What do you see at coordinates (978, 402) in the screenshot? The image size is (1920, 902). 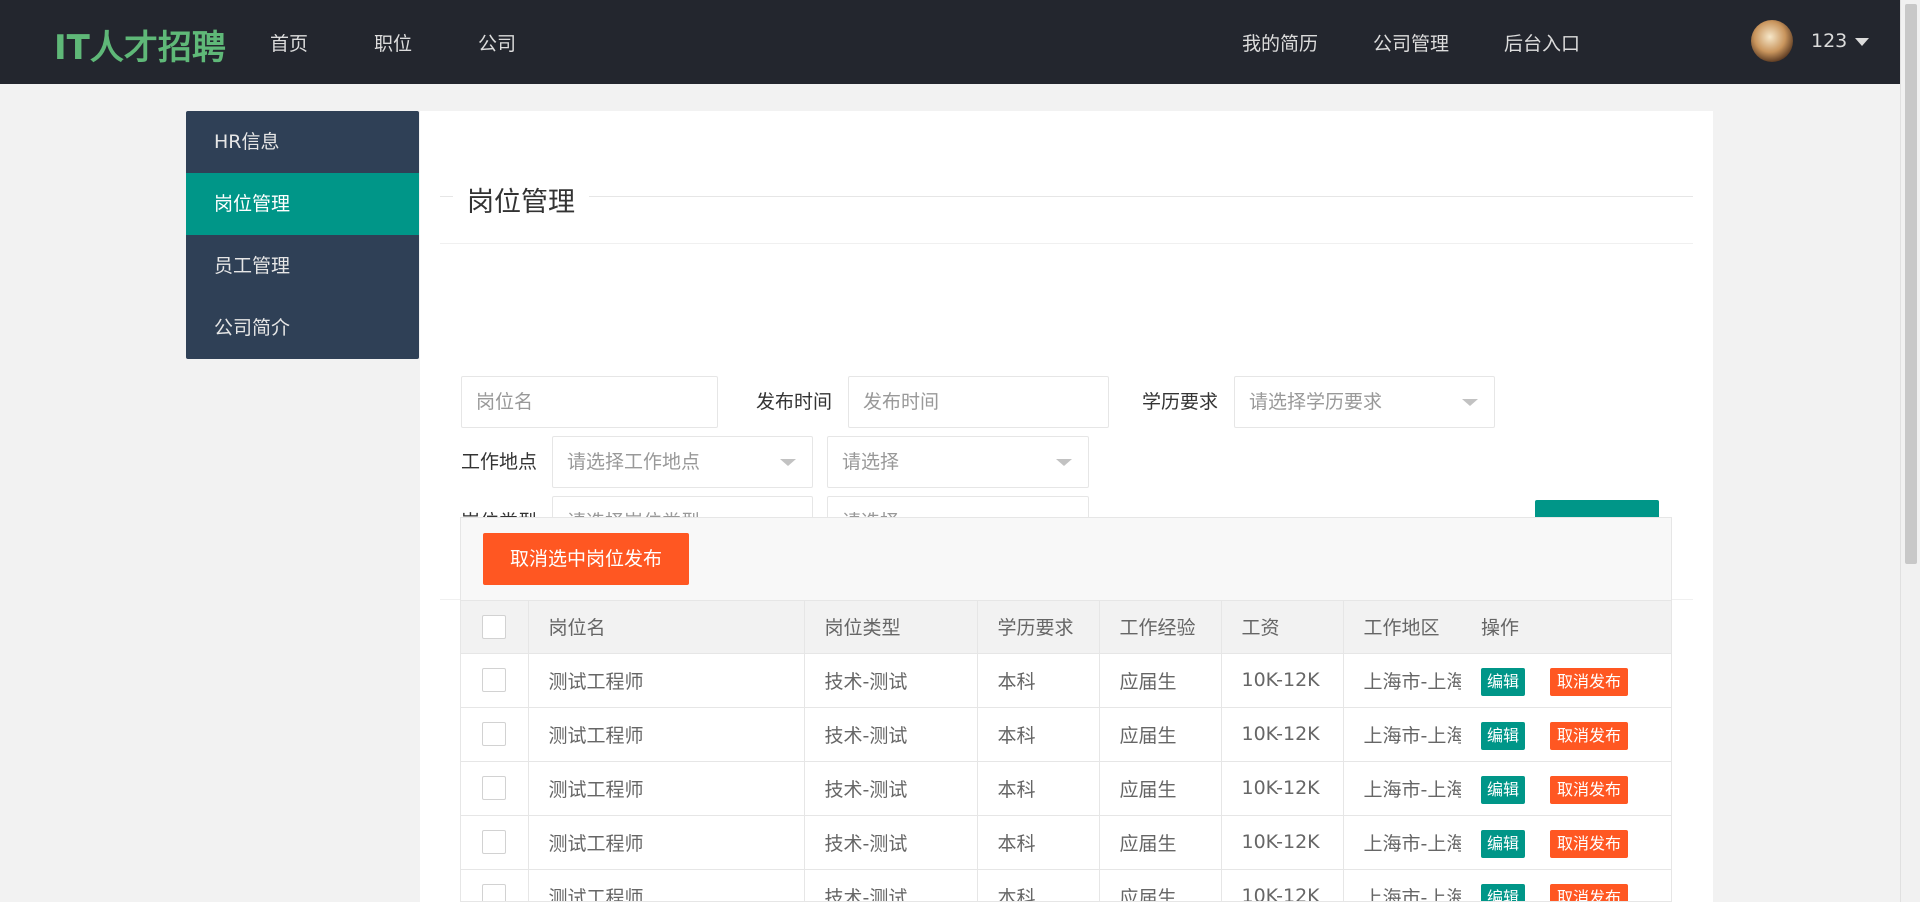 I see `publish-time-input: 发布时间` at bounding box center [978, 402].